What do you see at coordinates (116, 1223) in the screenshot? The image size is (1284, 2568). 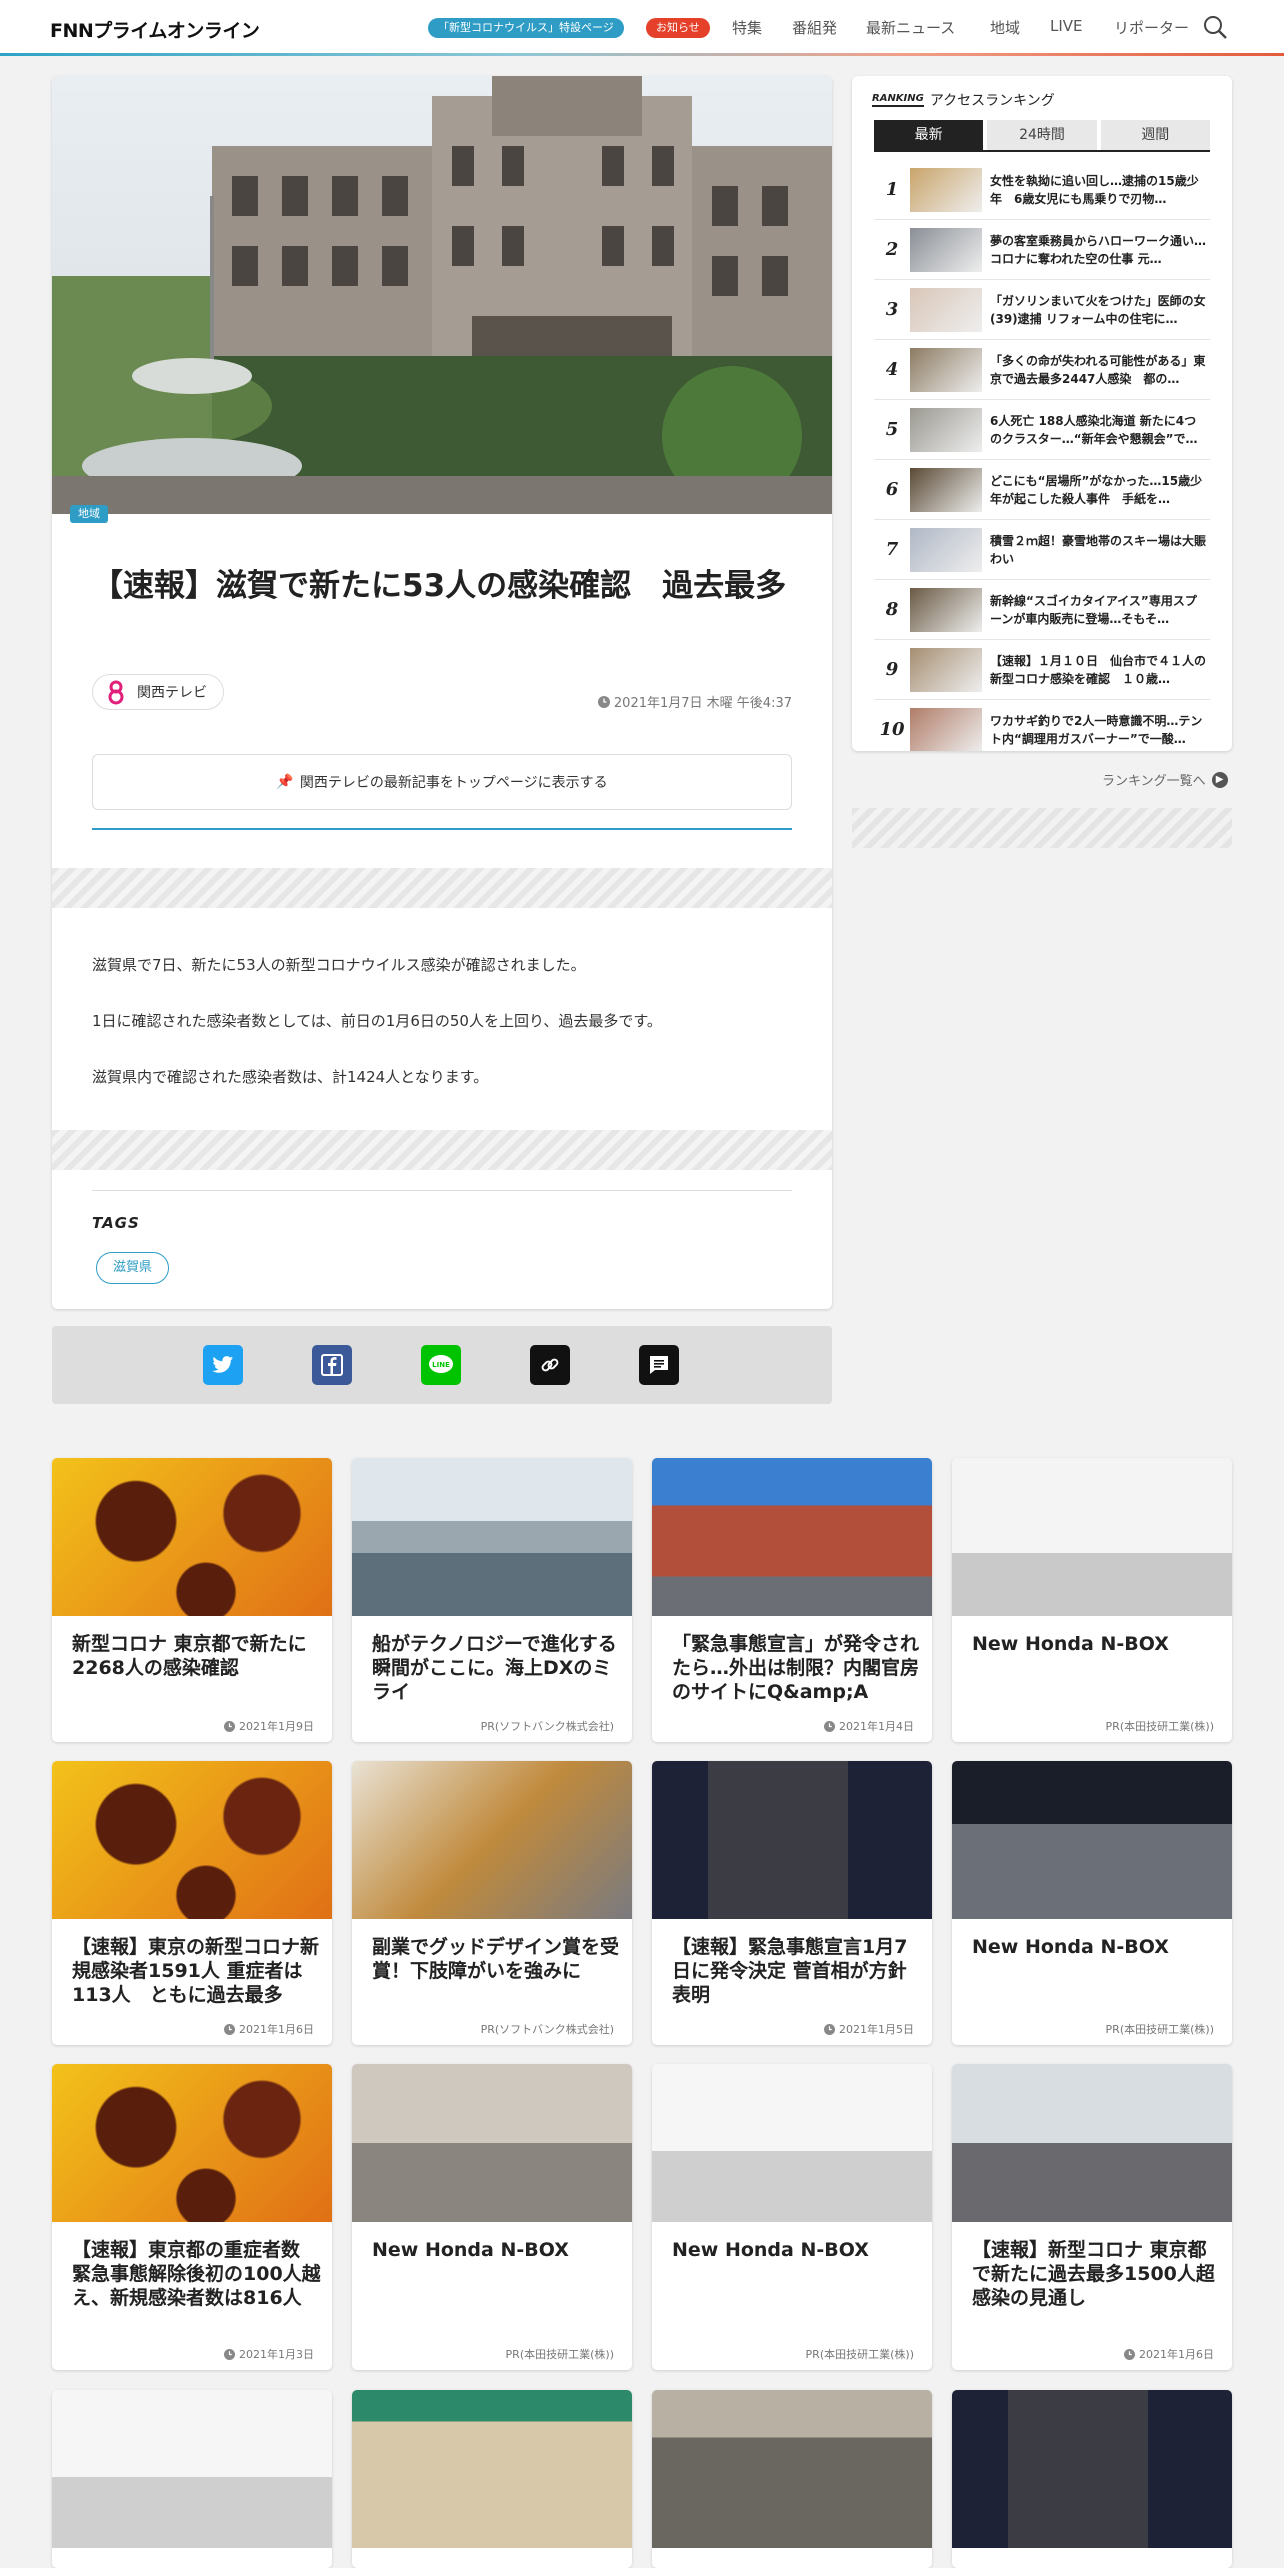 I see `tags-heading: TAGS` at bounding box center [116, 1223].